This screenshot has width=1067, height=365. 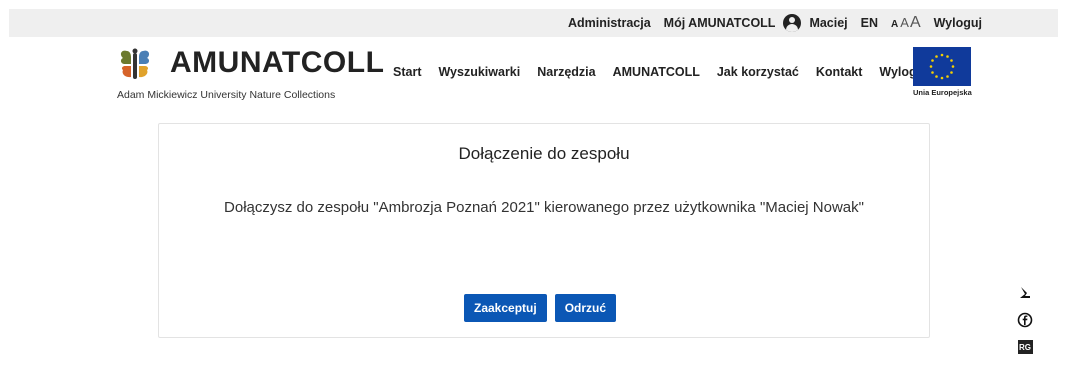 What do you see at coordinates (277, 63) in the screenshot?
I see `logo-title: AMUNATCOLL` at bounding box center [277, 63].